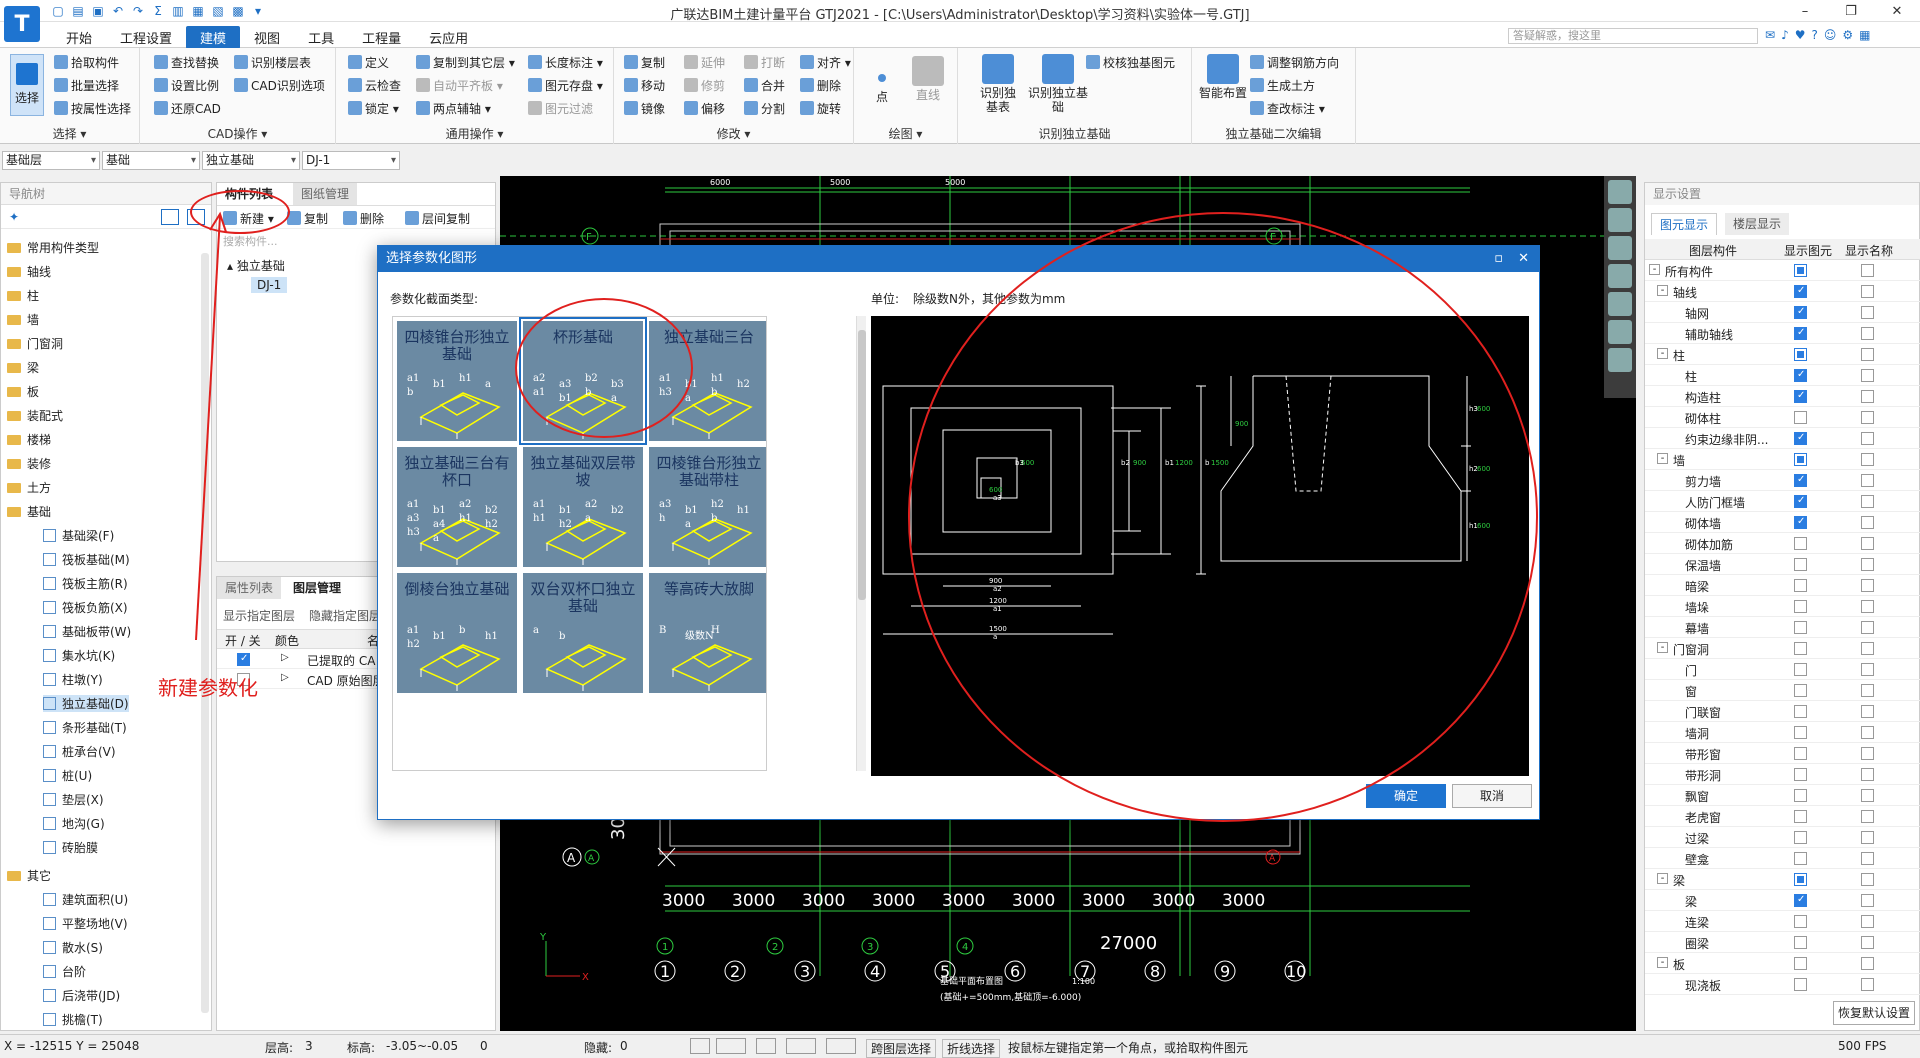  Describe the element at coordinates (1662, 647) in the screenshot. I see `collapse-toggle-icon: -` at that location.